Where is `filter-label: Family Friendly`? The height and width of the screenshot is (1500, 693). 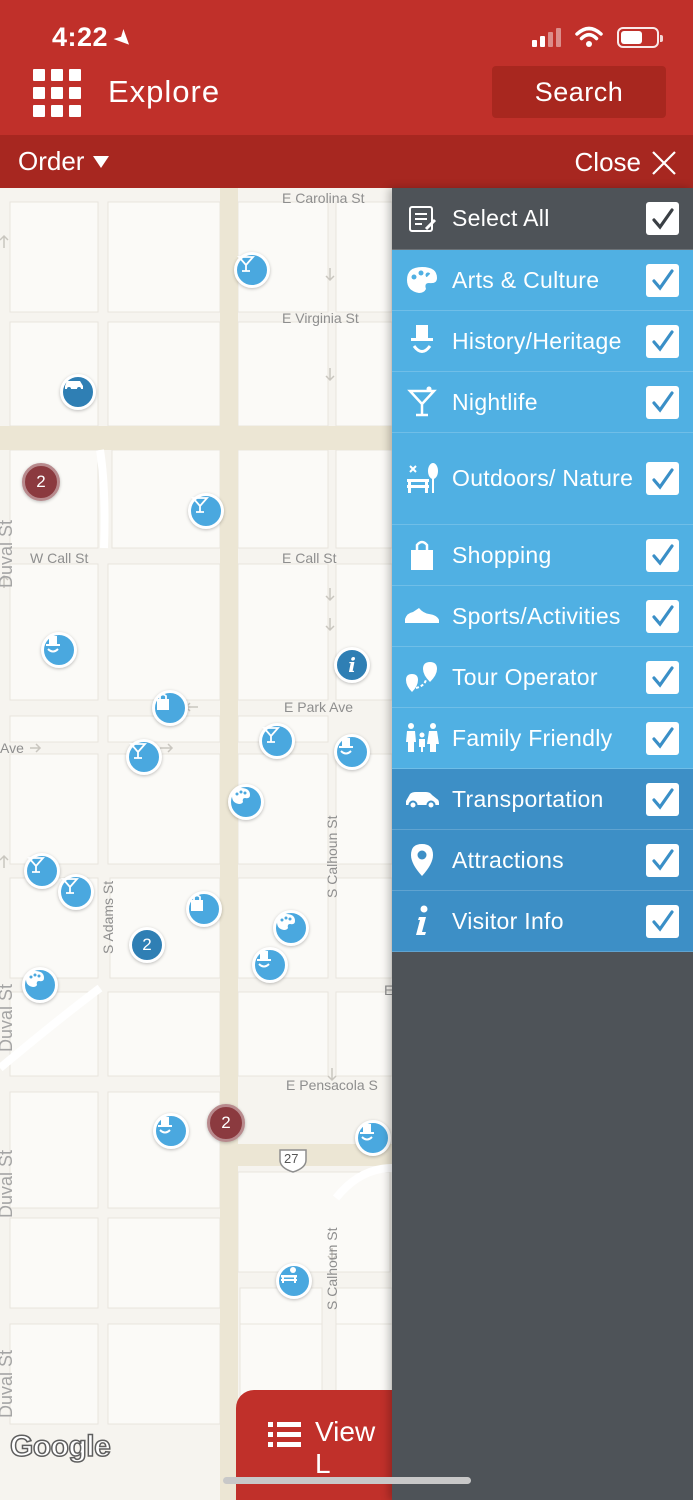
filter-label: Family Friendly is located at coordinates (532, 737).